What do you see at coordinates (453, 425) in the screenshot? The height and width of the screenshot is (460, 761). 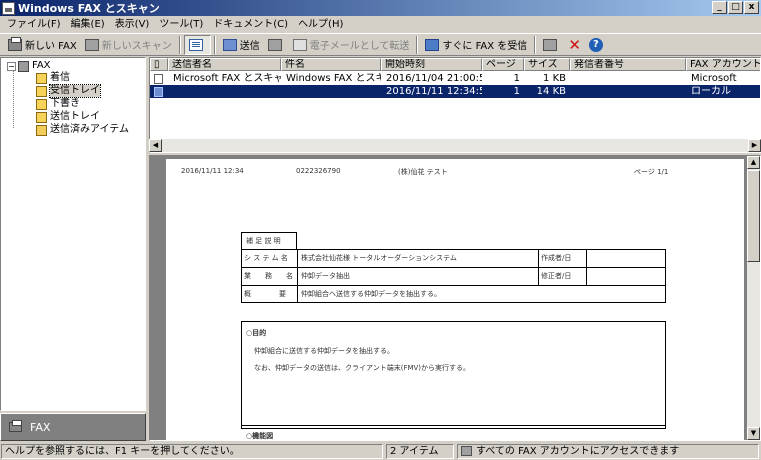 I see `section-divider` at bounding box center [453, 425].